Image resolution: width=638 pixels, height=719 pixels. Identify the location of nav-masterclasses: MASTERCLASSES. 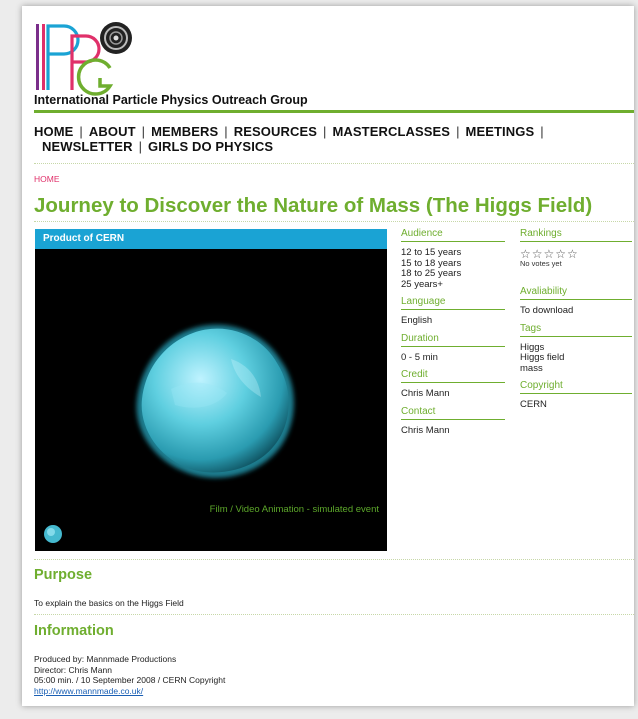
(391, 131).